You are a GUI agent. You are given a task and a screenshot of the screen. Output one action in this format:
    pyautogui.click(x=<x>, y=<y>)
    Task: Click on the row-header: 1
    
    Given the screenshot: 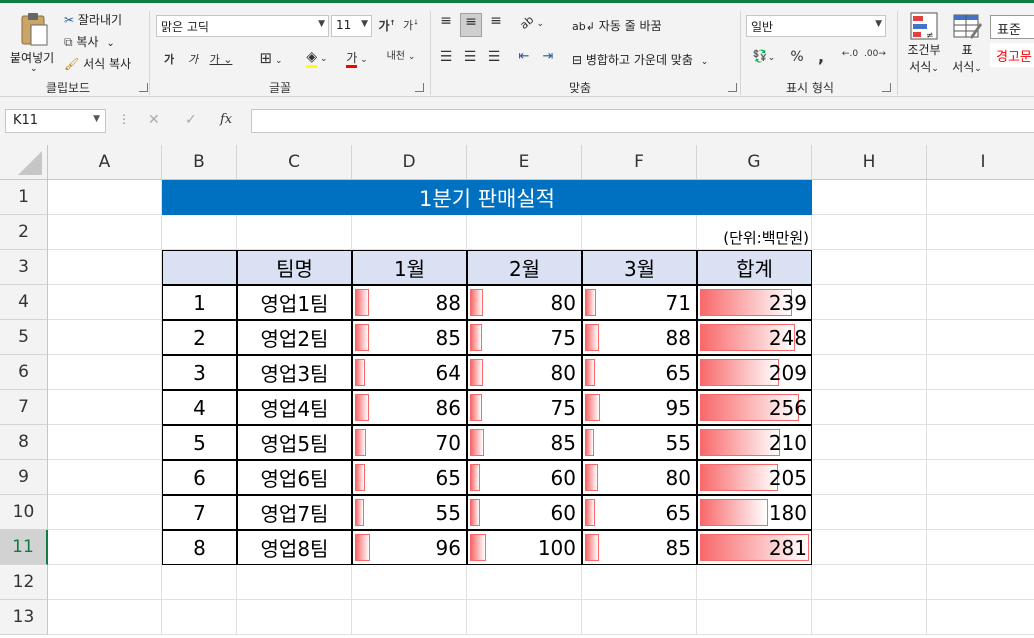 What is the action you would take?
    pyautogui.click(x=24, y=197)
    